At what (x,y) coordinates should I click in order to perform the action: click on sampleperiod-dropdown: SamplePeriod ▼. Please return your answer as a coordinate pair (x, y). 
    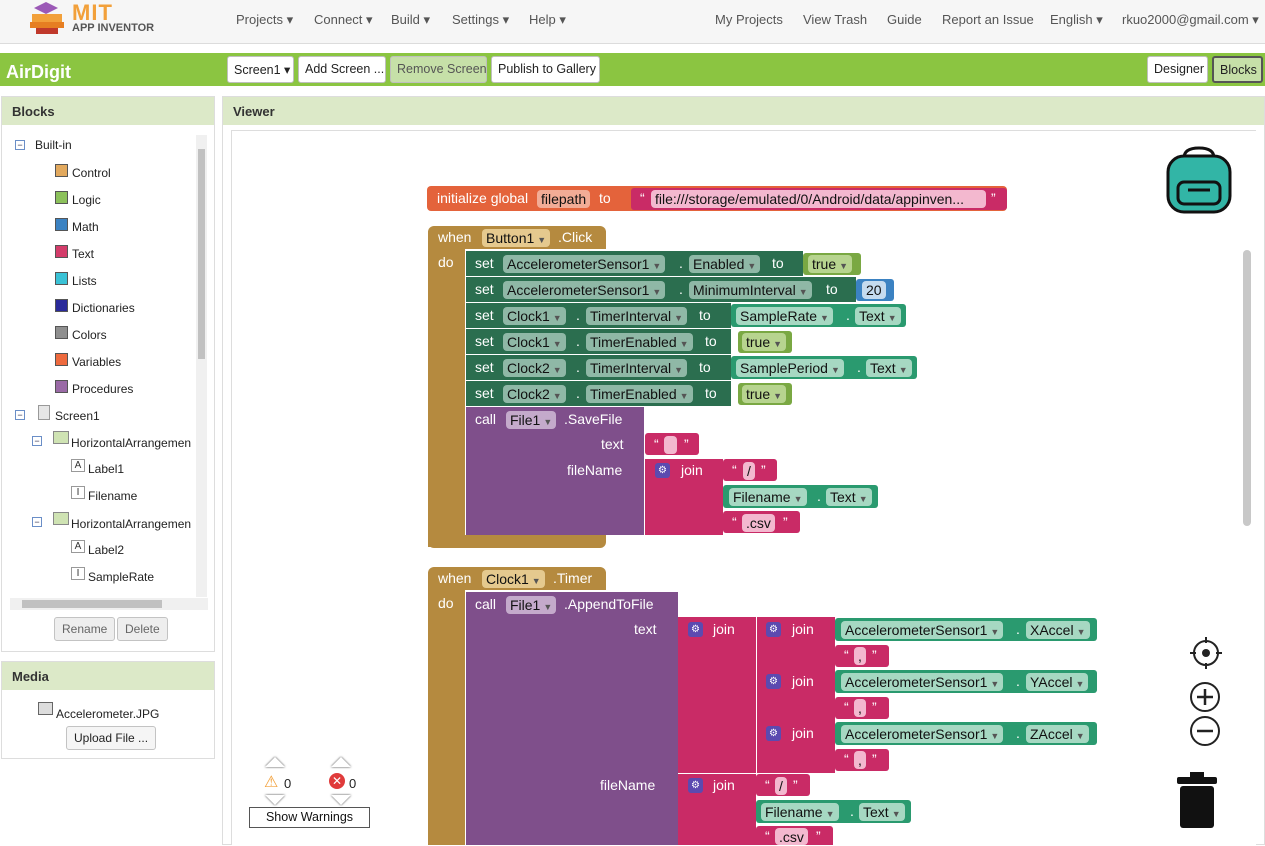
    Looking at the image, I should click on (790, 368).